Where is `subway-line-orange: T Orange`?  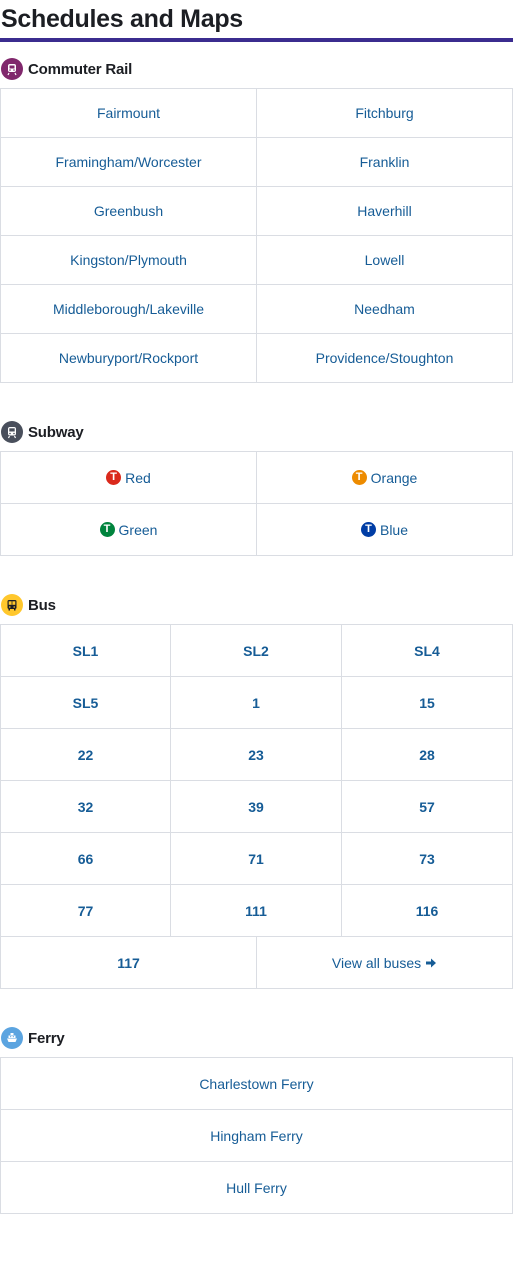
subway-line-orange: T Orange is located at coordinates (385, 478).